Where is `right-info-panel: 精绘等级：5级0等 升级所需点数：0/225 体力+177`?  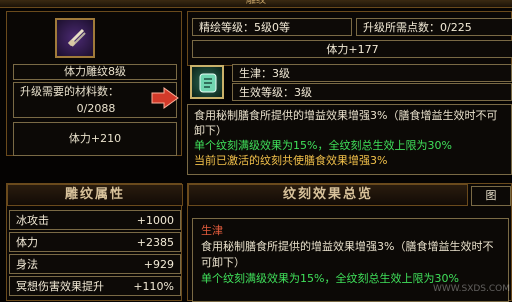 right-info-panel: 精绘等级：5级0等 升级所需点数：0/225 体力+177 is located at coordinates (349, 38).